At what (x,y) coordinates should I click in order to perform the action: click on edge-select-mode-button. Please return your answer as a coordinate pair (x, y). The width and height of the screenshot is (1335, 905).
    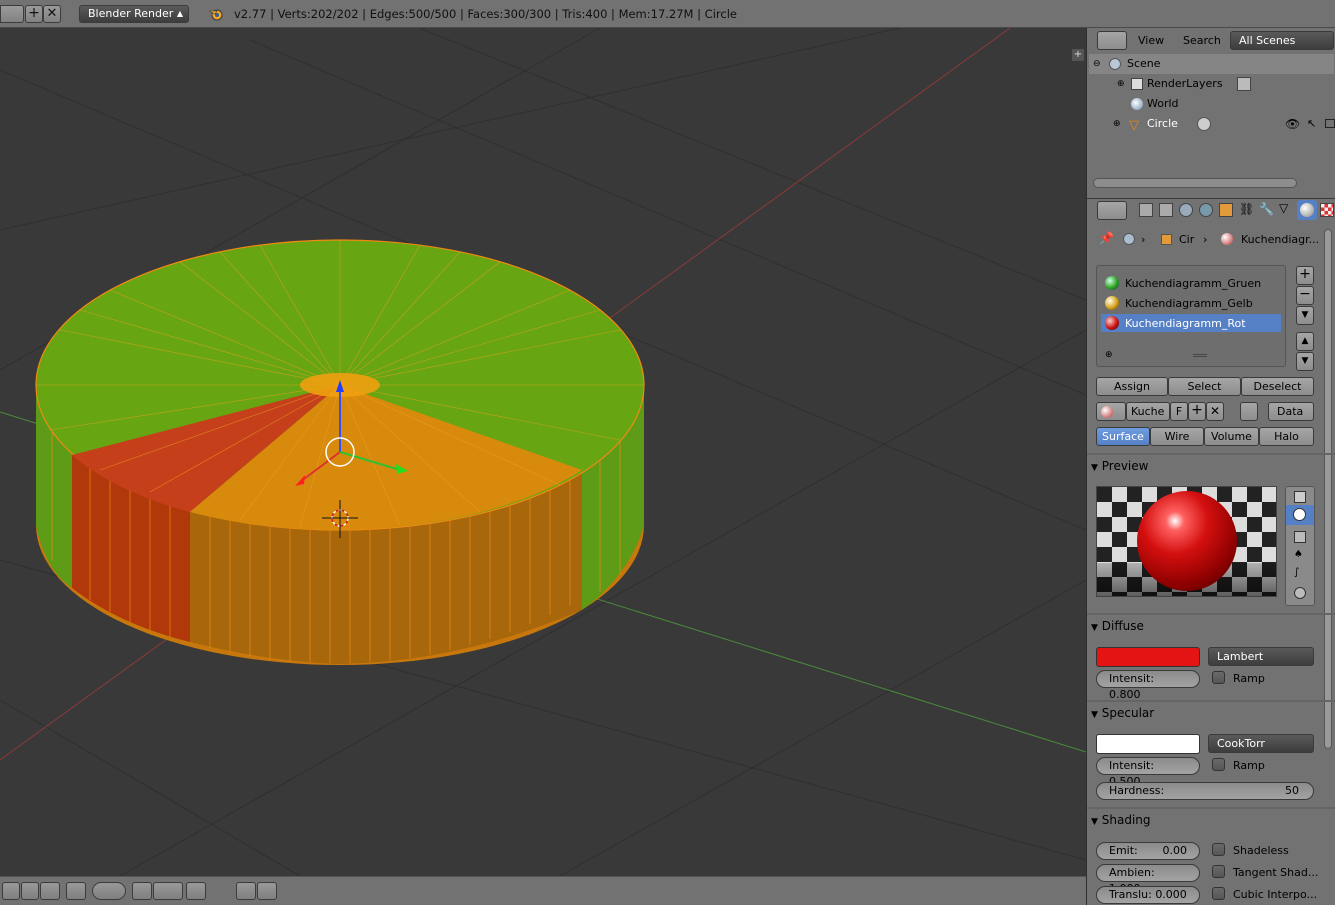
    Looking at the image, I should click on (30, 891).